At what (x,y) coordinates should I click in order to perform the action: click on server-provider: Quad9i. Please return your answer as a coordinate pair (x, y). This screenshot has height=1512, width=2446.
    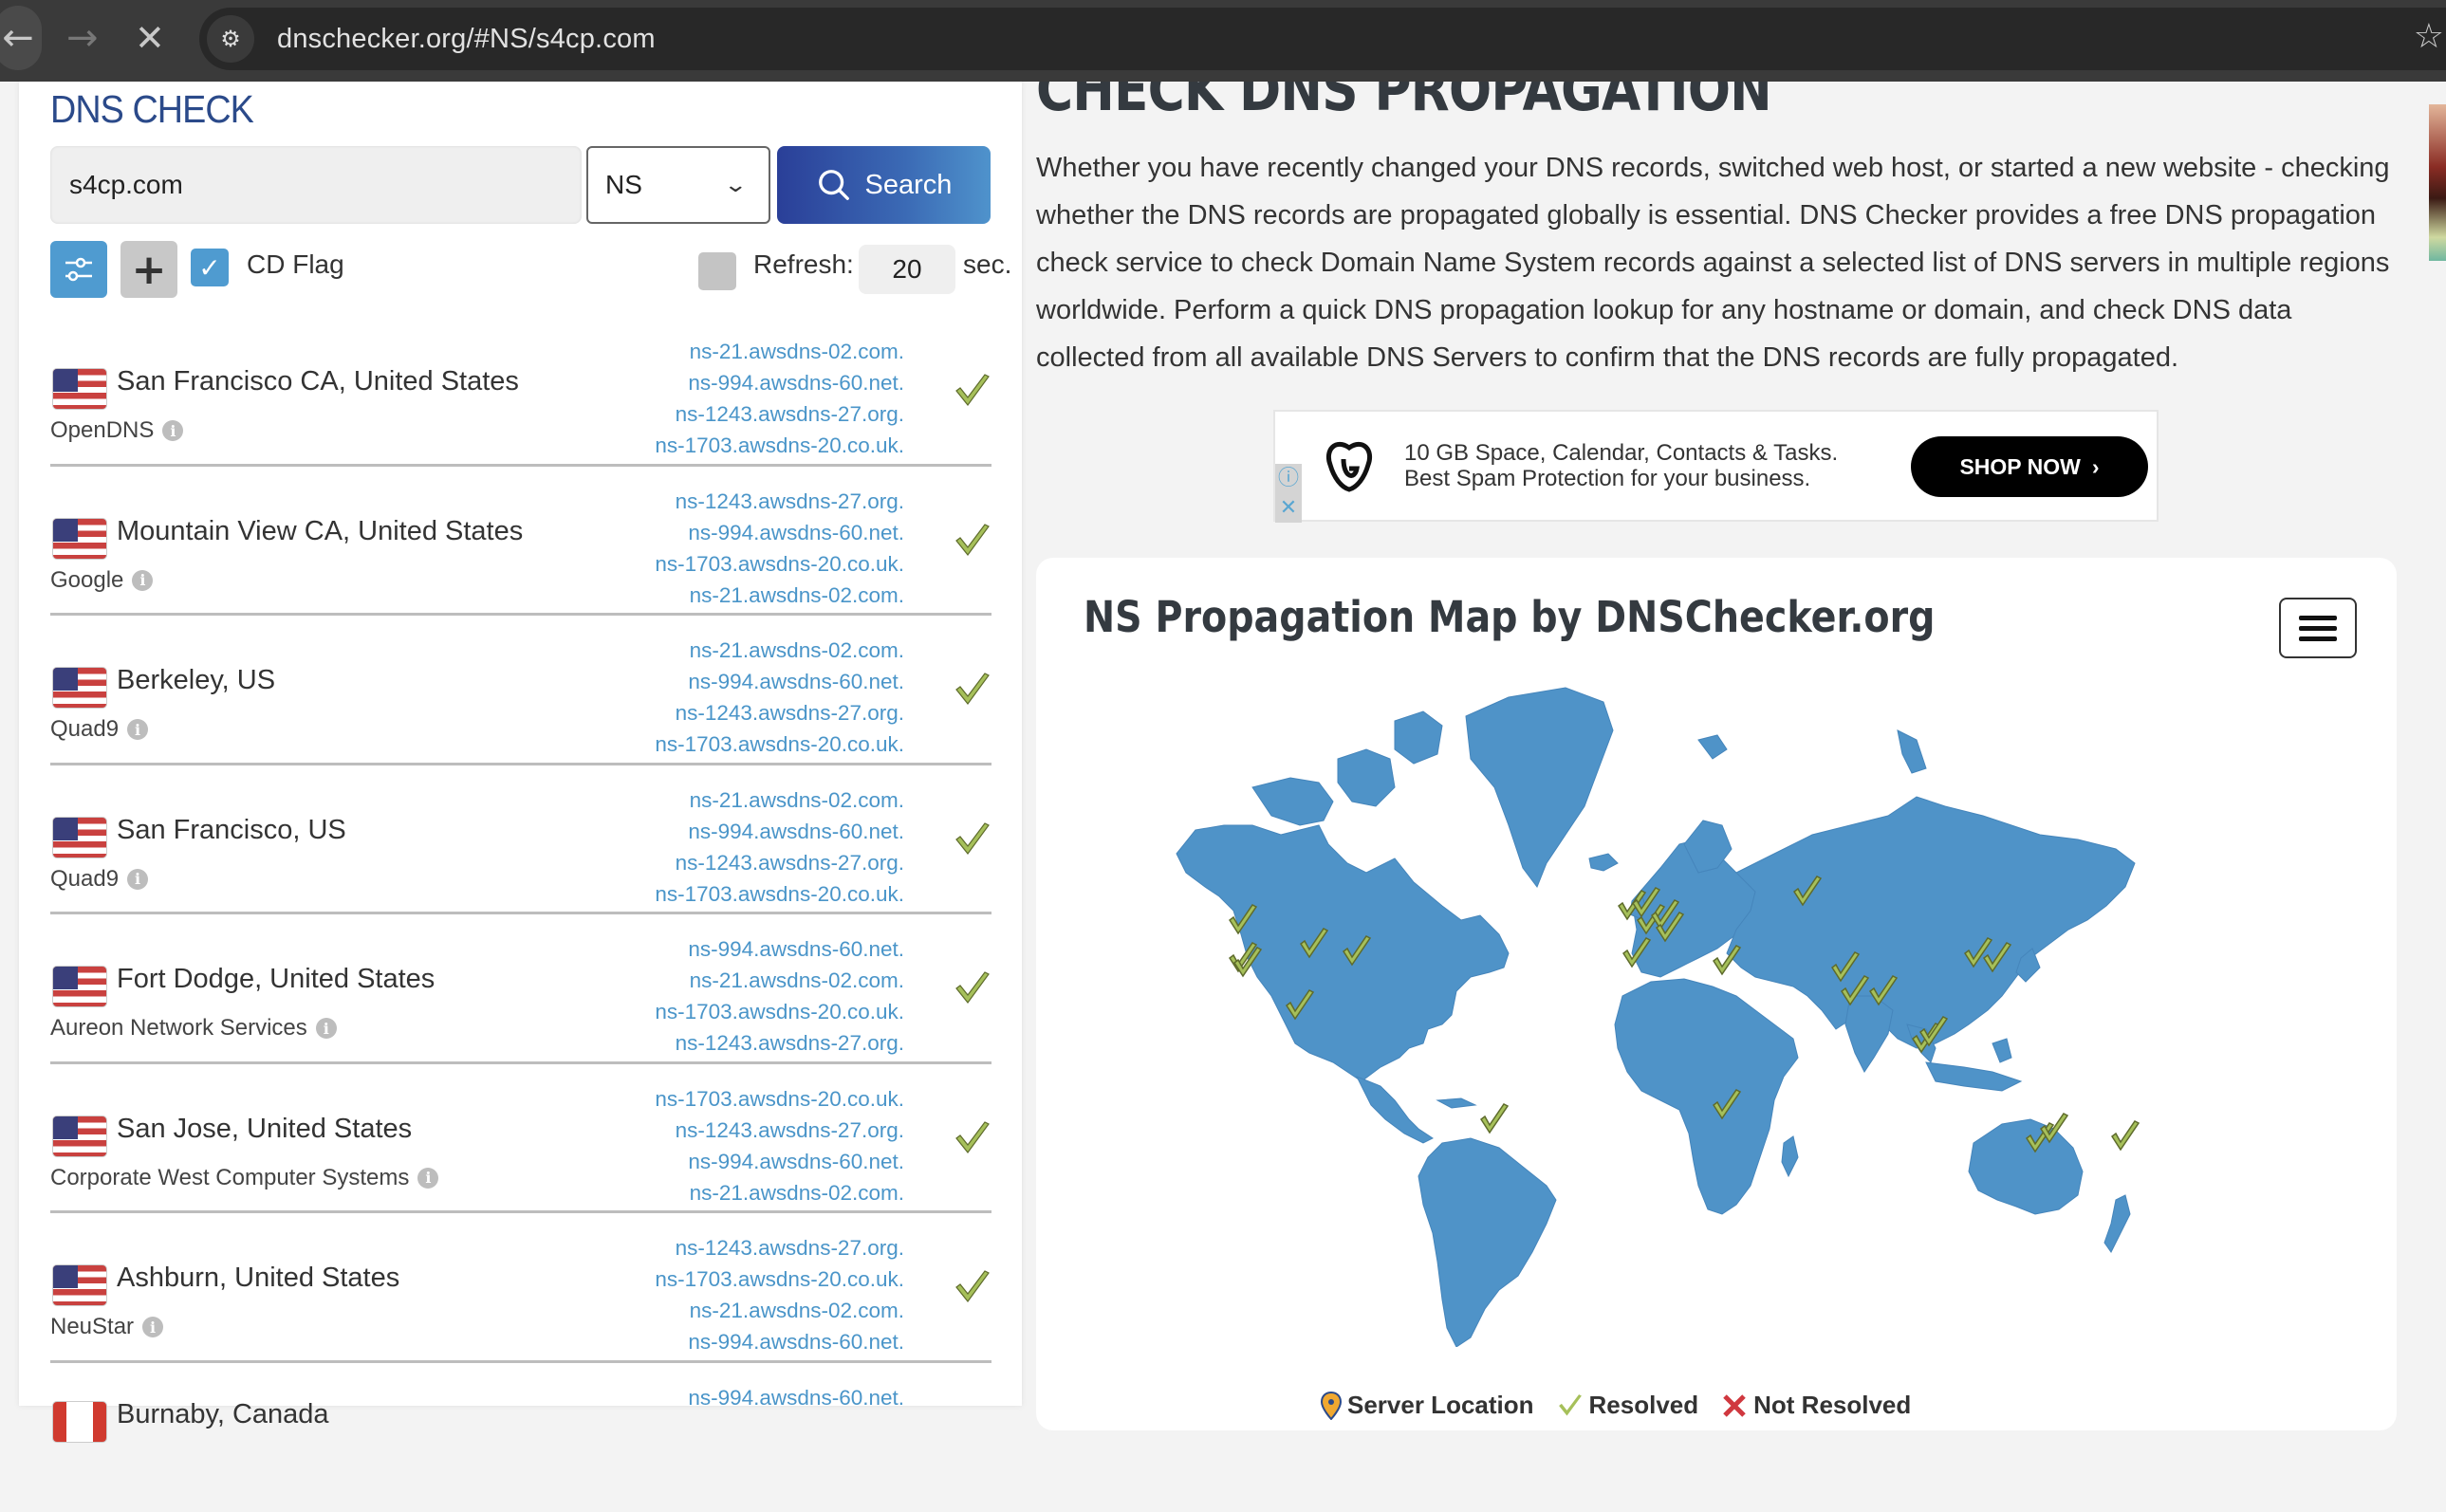
    Looking at the image, I should click on (99, 879).